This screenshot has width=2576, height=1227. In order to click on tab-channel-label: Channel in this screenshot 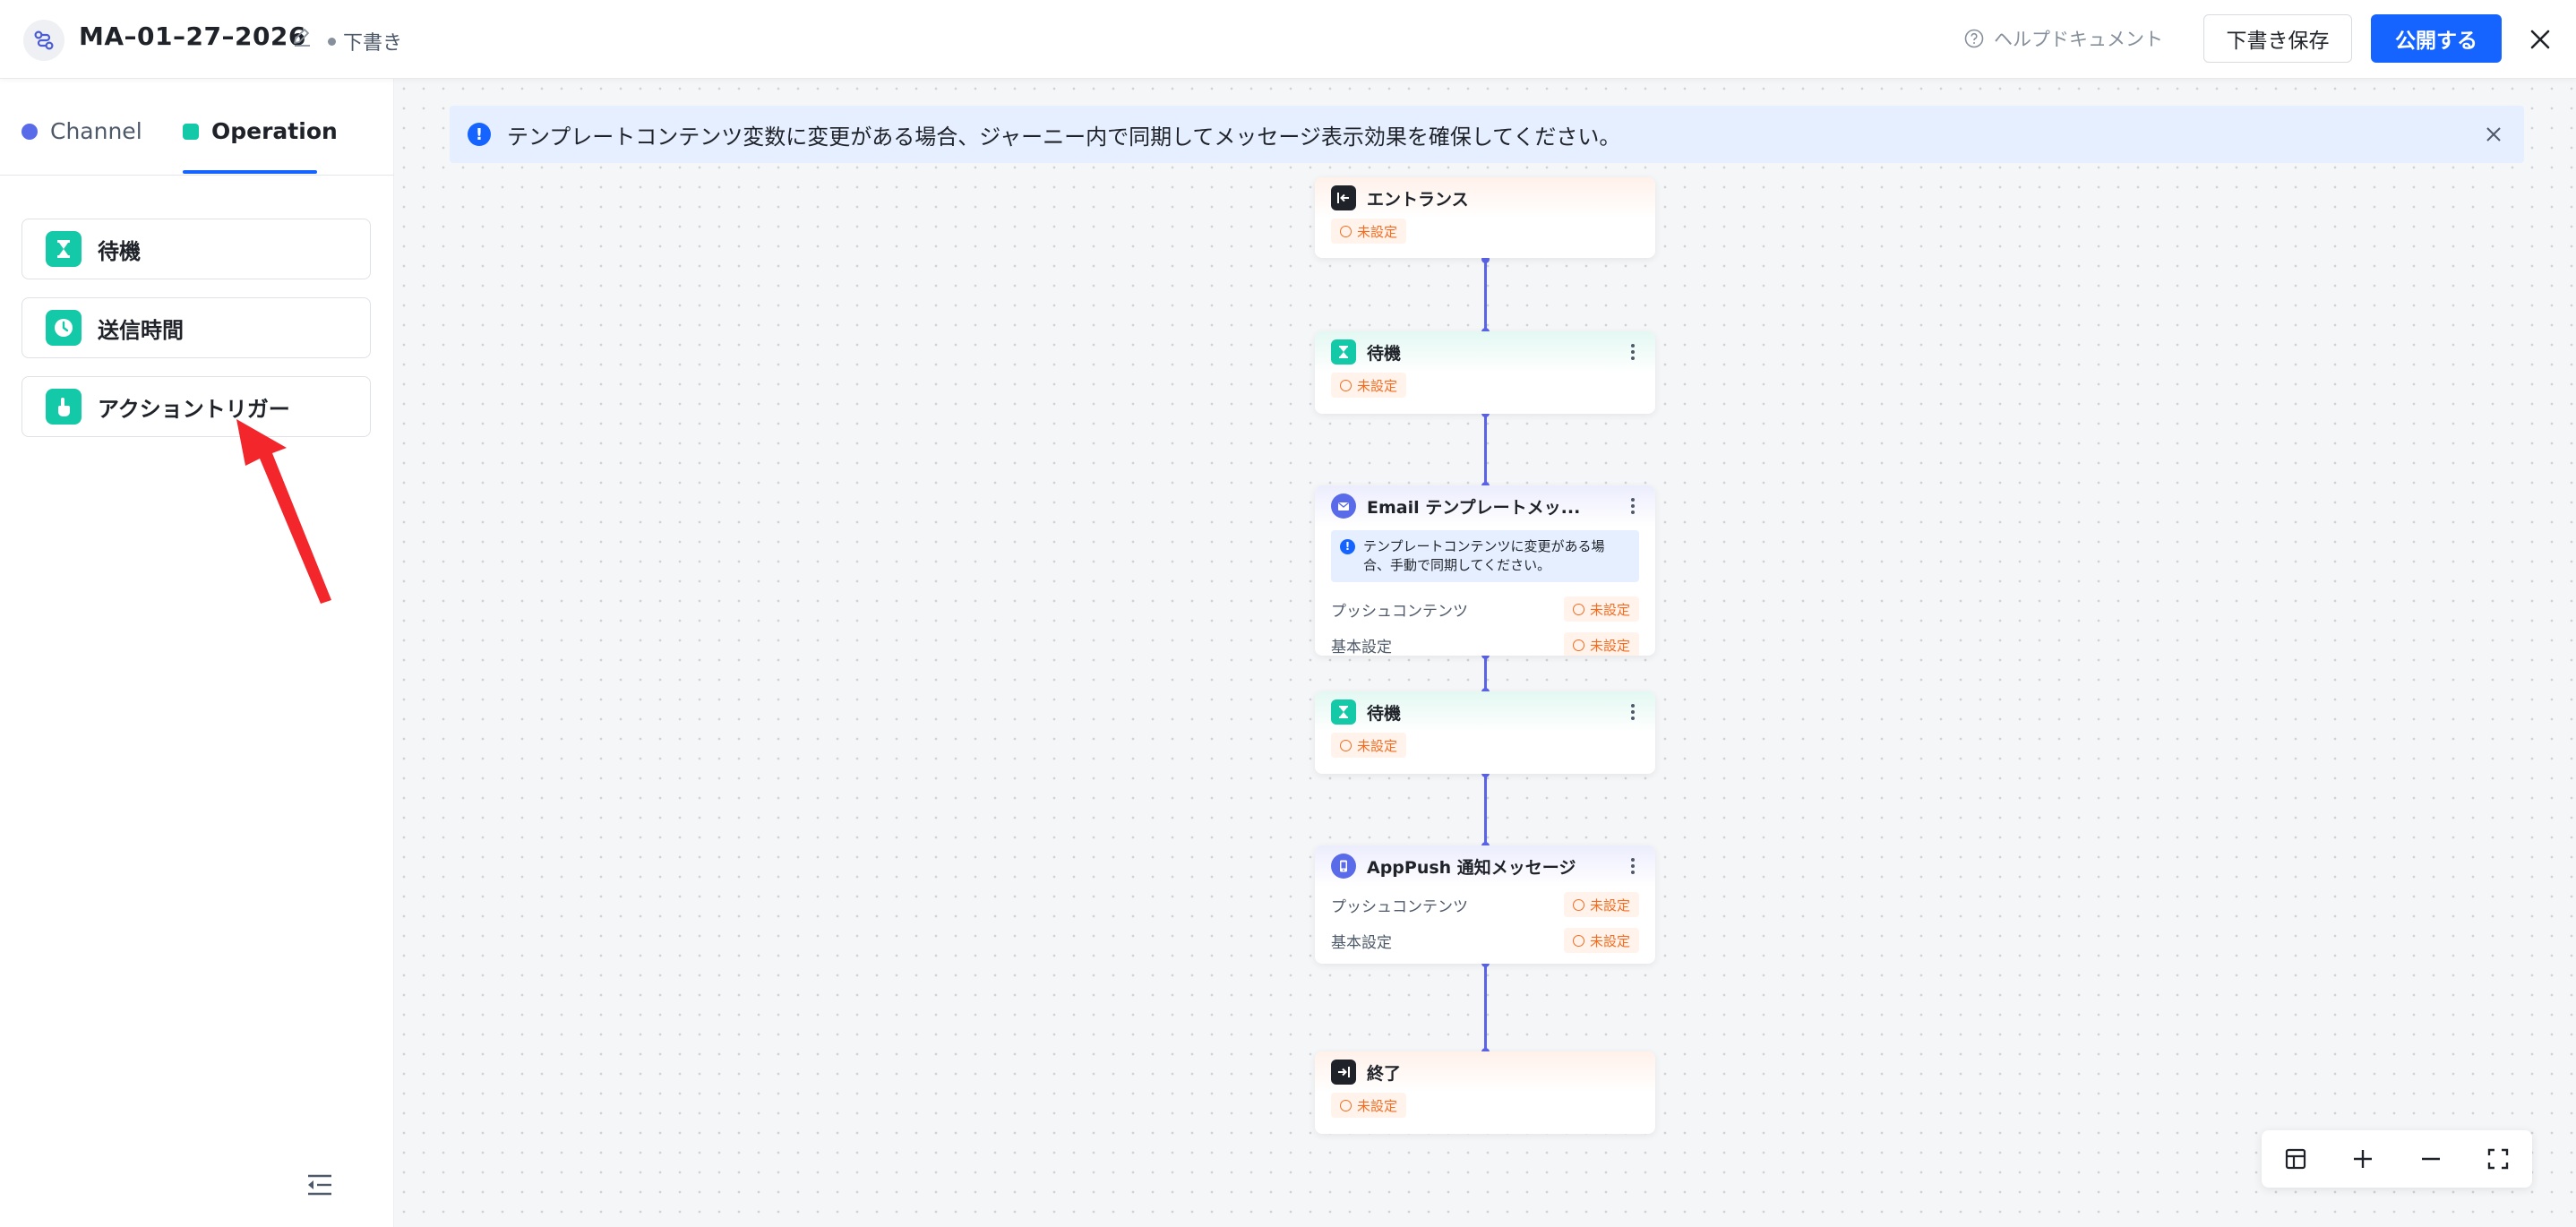, I will do `click(96, 131)`.